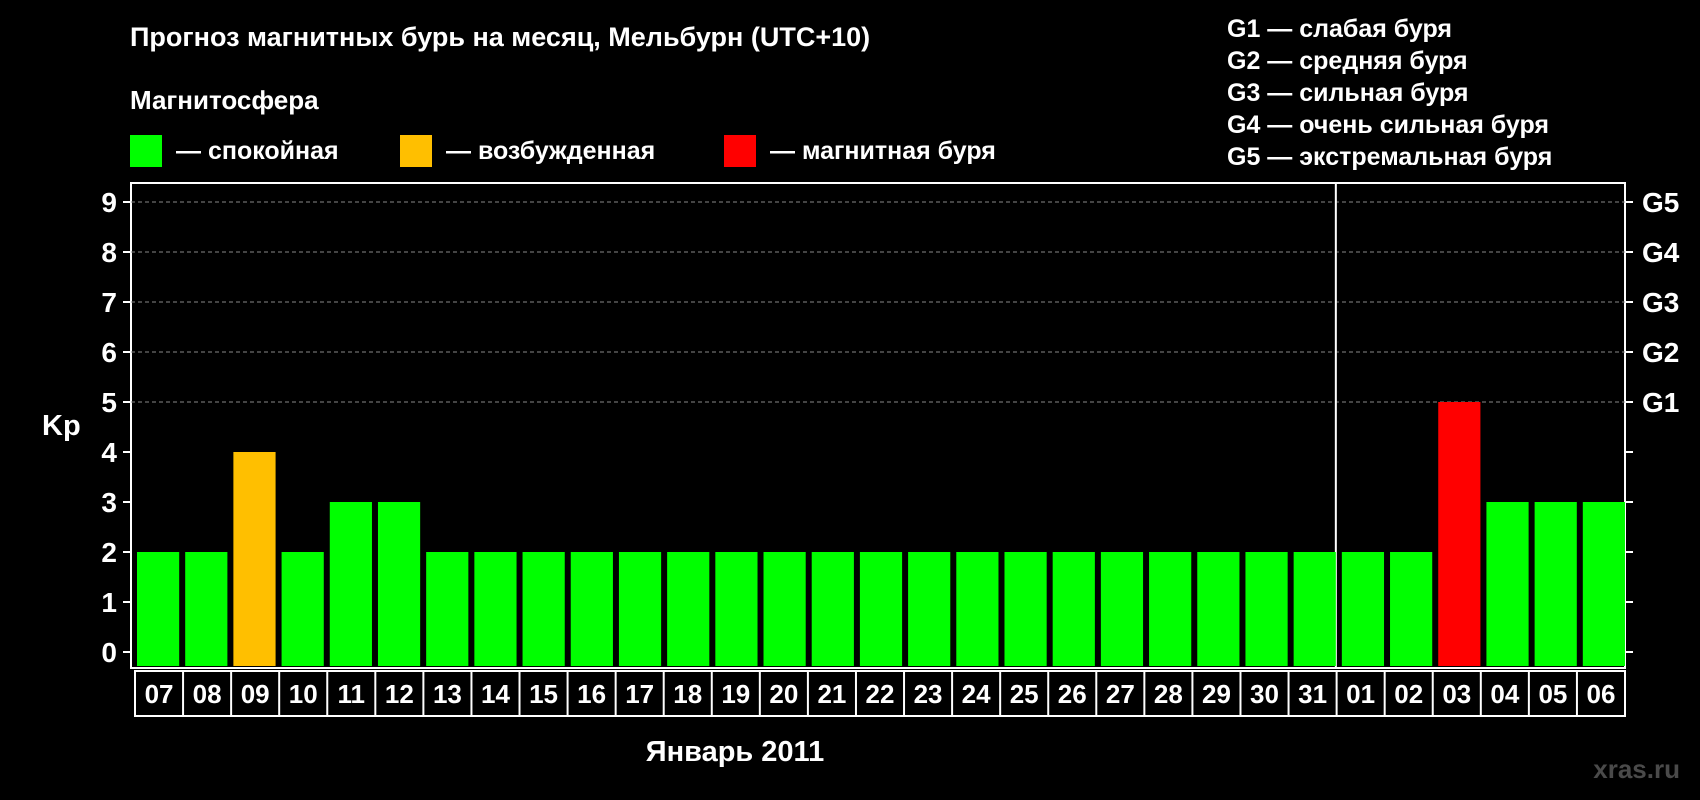 This screenshot has width=1700, height=800. What do you see at coordinates (495, 694) in the screenshot?
I see `x-tick-label-14: 14` at bounding box center [495, 694].